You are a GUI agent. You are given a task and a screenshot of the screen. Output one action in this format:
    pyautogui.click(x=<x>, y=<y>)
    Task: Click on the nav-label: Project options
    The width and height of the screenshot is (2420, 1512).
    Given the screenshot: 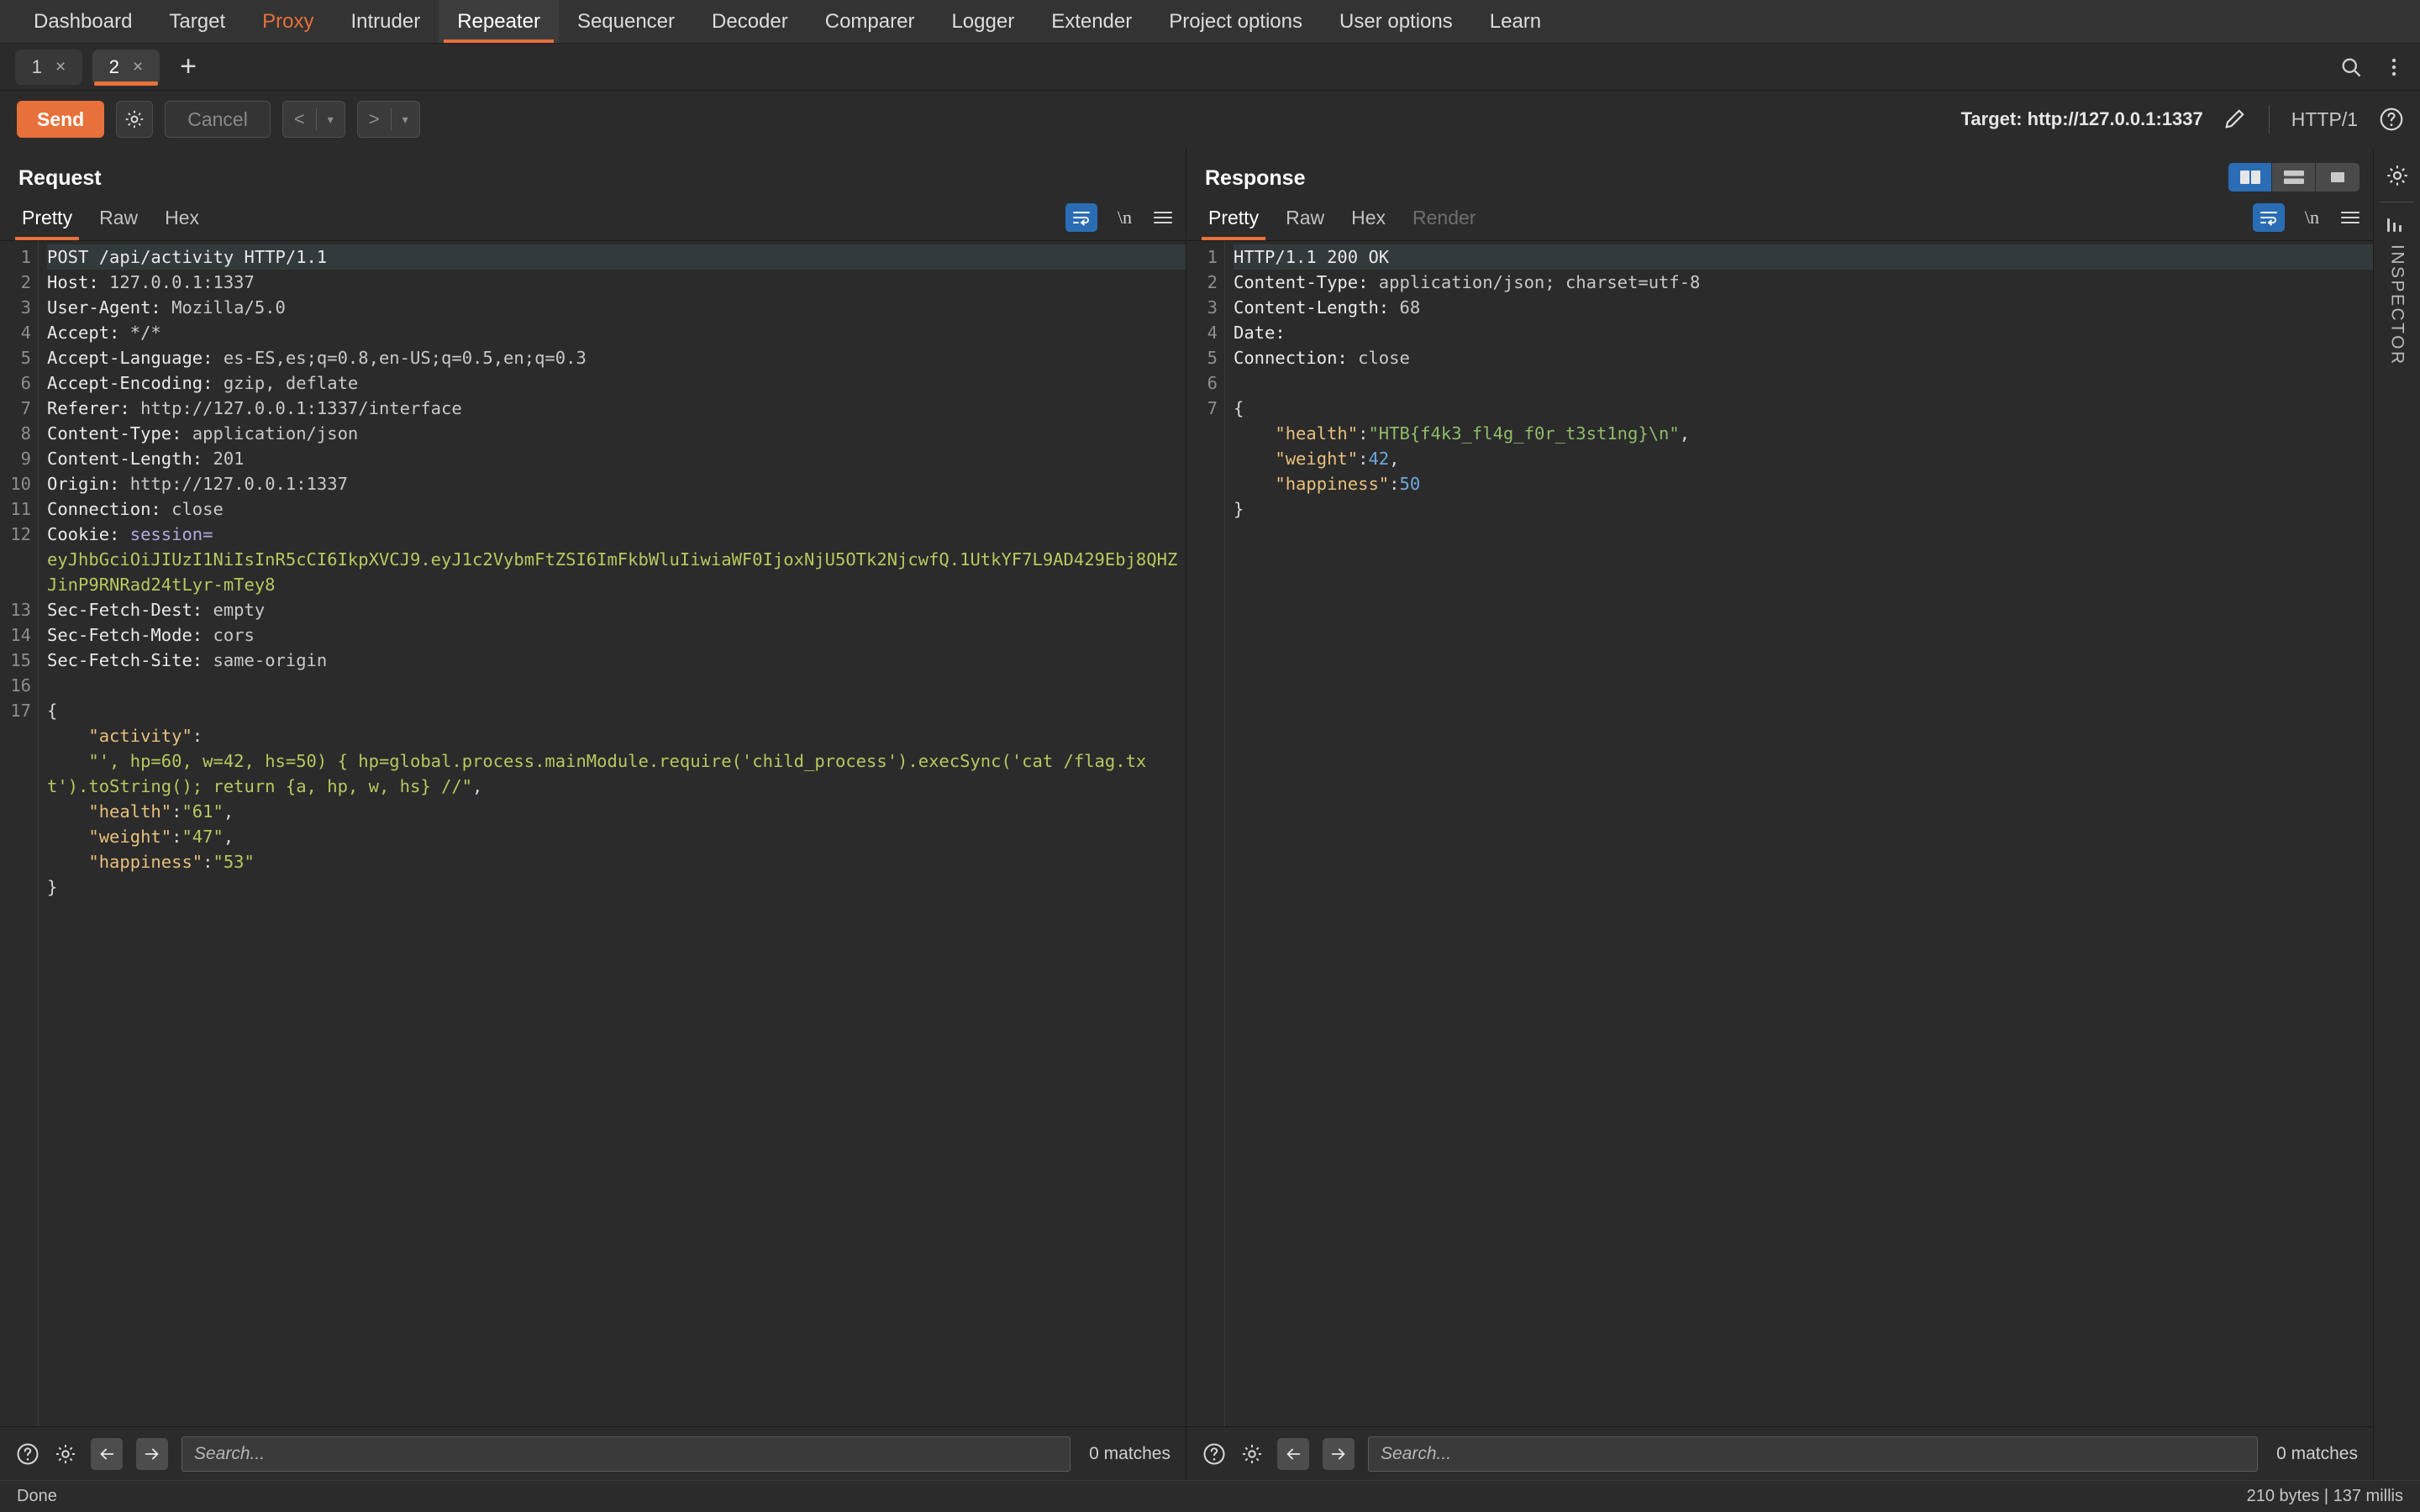 What is the action you would take?
    pyautogui.click(x=1236, y=21)
    